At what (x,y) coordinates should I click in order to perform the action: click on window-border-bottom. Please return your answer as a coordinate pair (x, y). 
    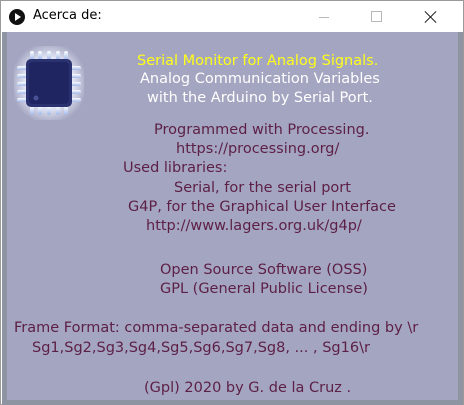
    Looking at the image, I should click on (232, 402).